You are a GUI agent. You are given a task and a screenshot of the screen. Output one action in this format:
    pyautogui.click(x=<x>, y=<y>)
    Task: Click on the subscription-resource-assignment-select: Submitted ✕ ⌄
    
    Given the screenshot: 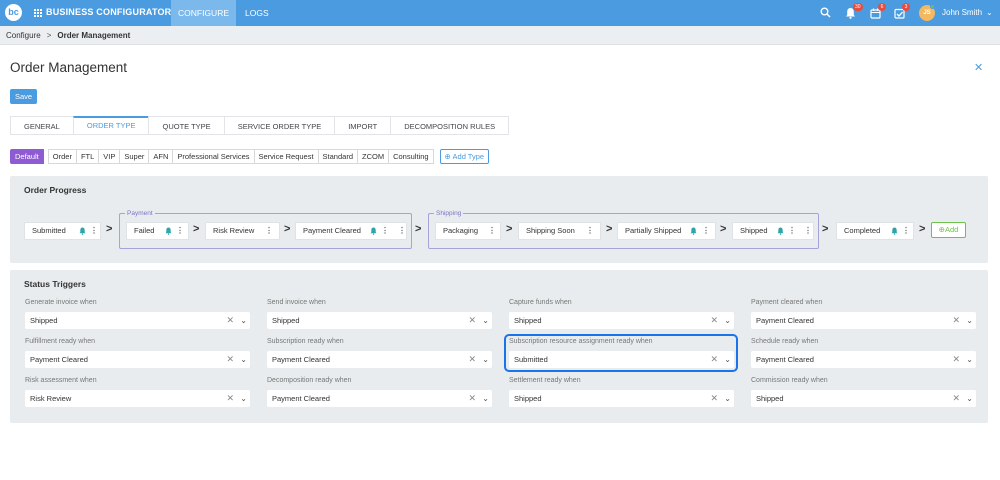 What is the action you would take?
    pyautogui.click(x=621, y=359)
    